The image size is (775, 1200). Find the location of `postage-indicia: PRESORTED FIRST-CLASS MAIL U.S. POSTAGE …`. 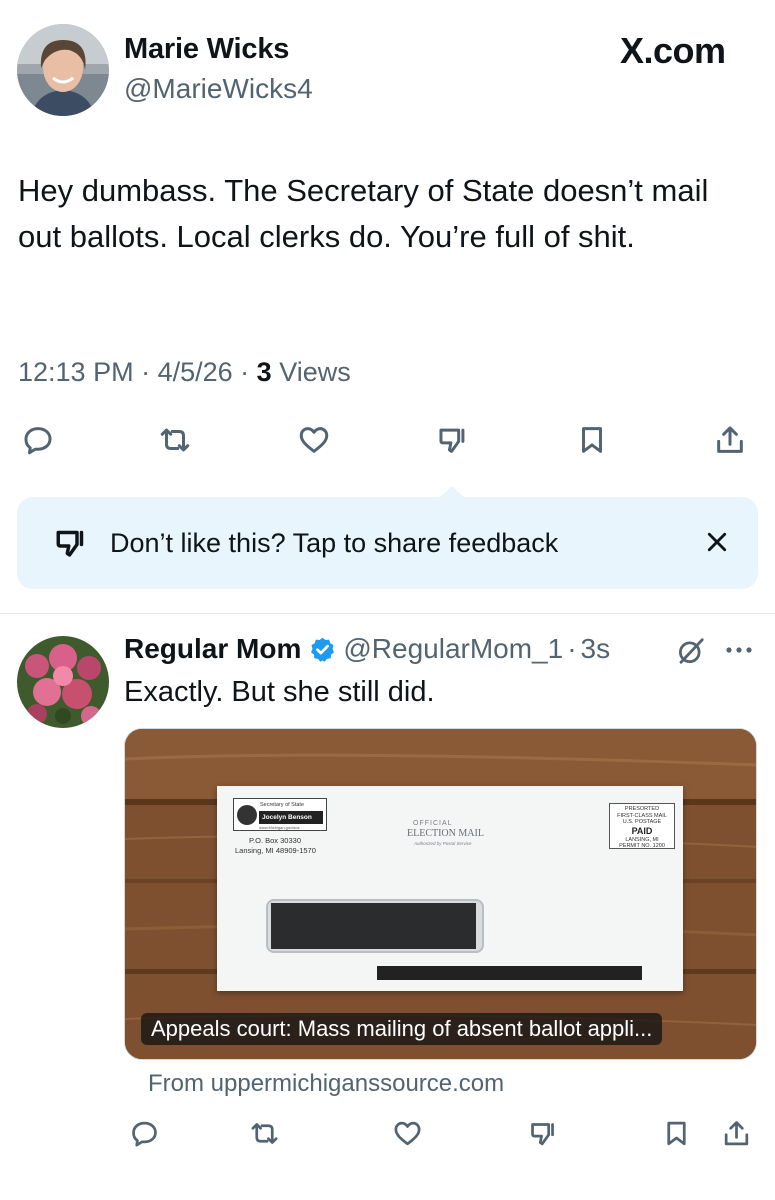

postage-indicia: PRESORTED FIRST-CLASS MAIL U.S. POSTAGE … is located at coordinates (642, 826).